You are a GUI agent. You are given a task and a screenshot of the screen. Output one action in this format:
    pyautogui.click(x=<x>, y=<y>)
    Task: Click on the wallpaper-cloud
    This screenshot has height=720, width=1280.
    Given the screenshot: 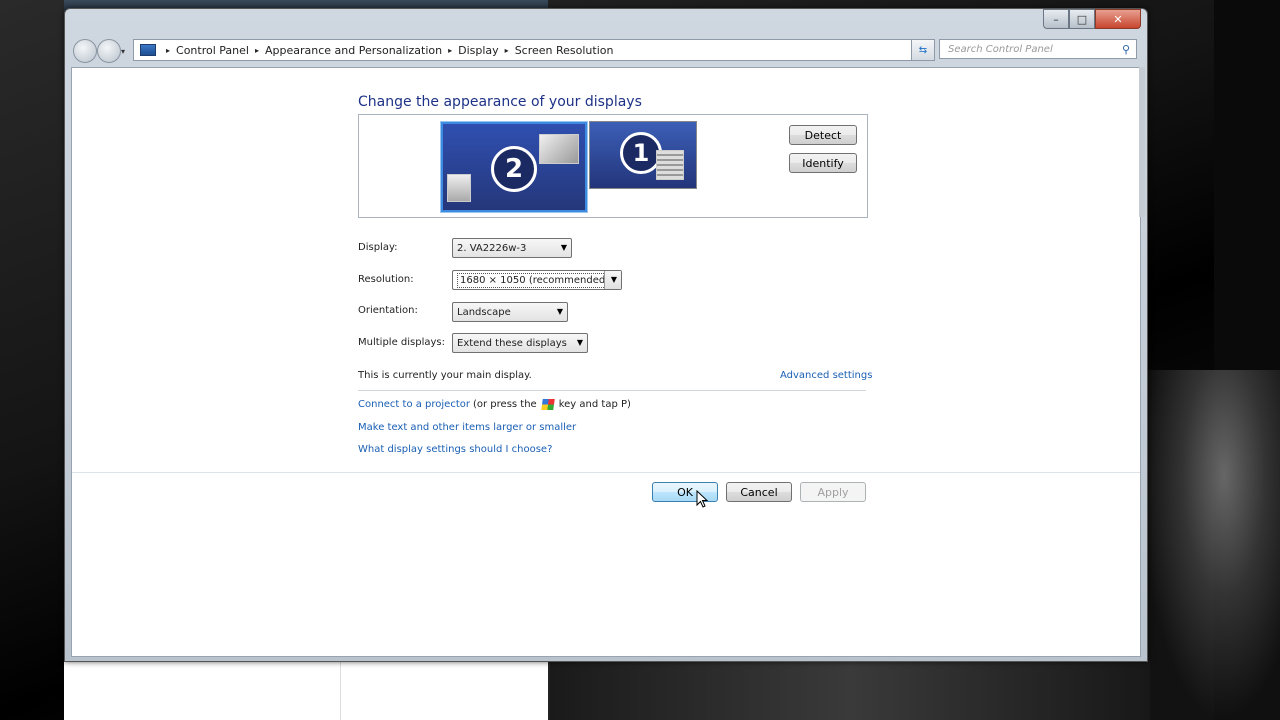 What is the action you would take?
    pyautogui.click(x=1210, y=545)
    